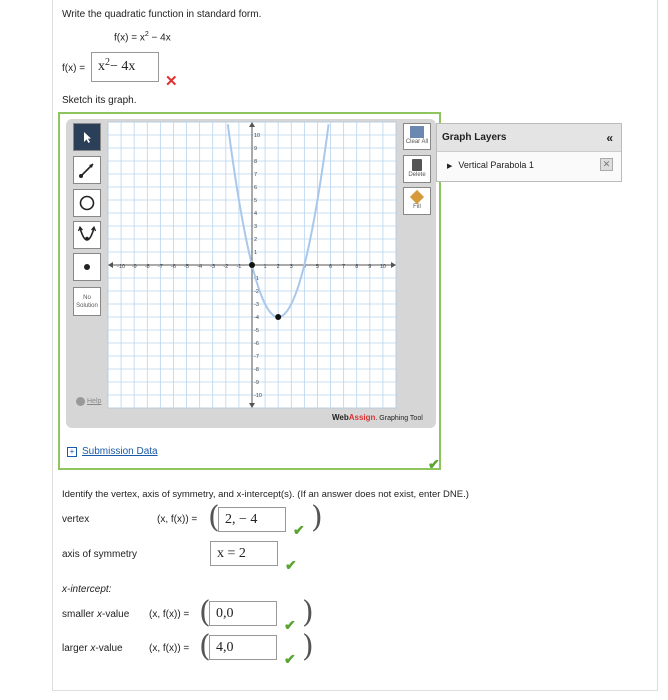 The image size is (668, 700). What do you see at coordinates (177, 519) in the screenshot?
I see `vertex-coord-label: (x, f(x)) =` at bounding box center [177, 519].